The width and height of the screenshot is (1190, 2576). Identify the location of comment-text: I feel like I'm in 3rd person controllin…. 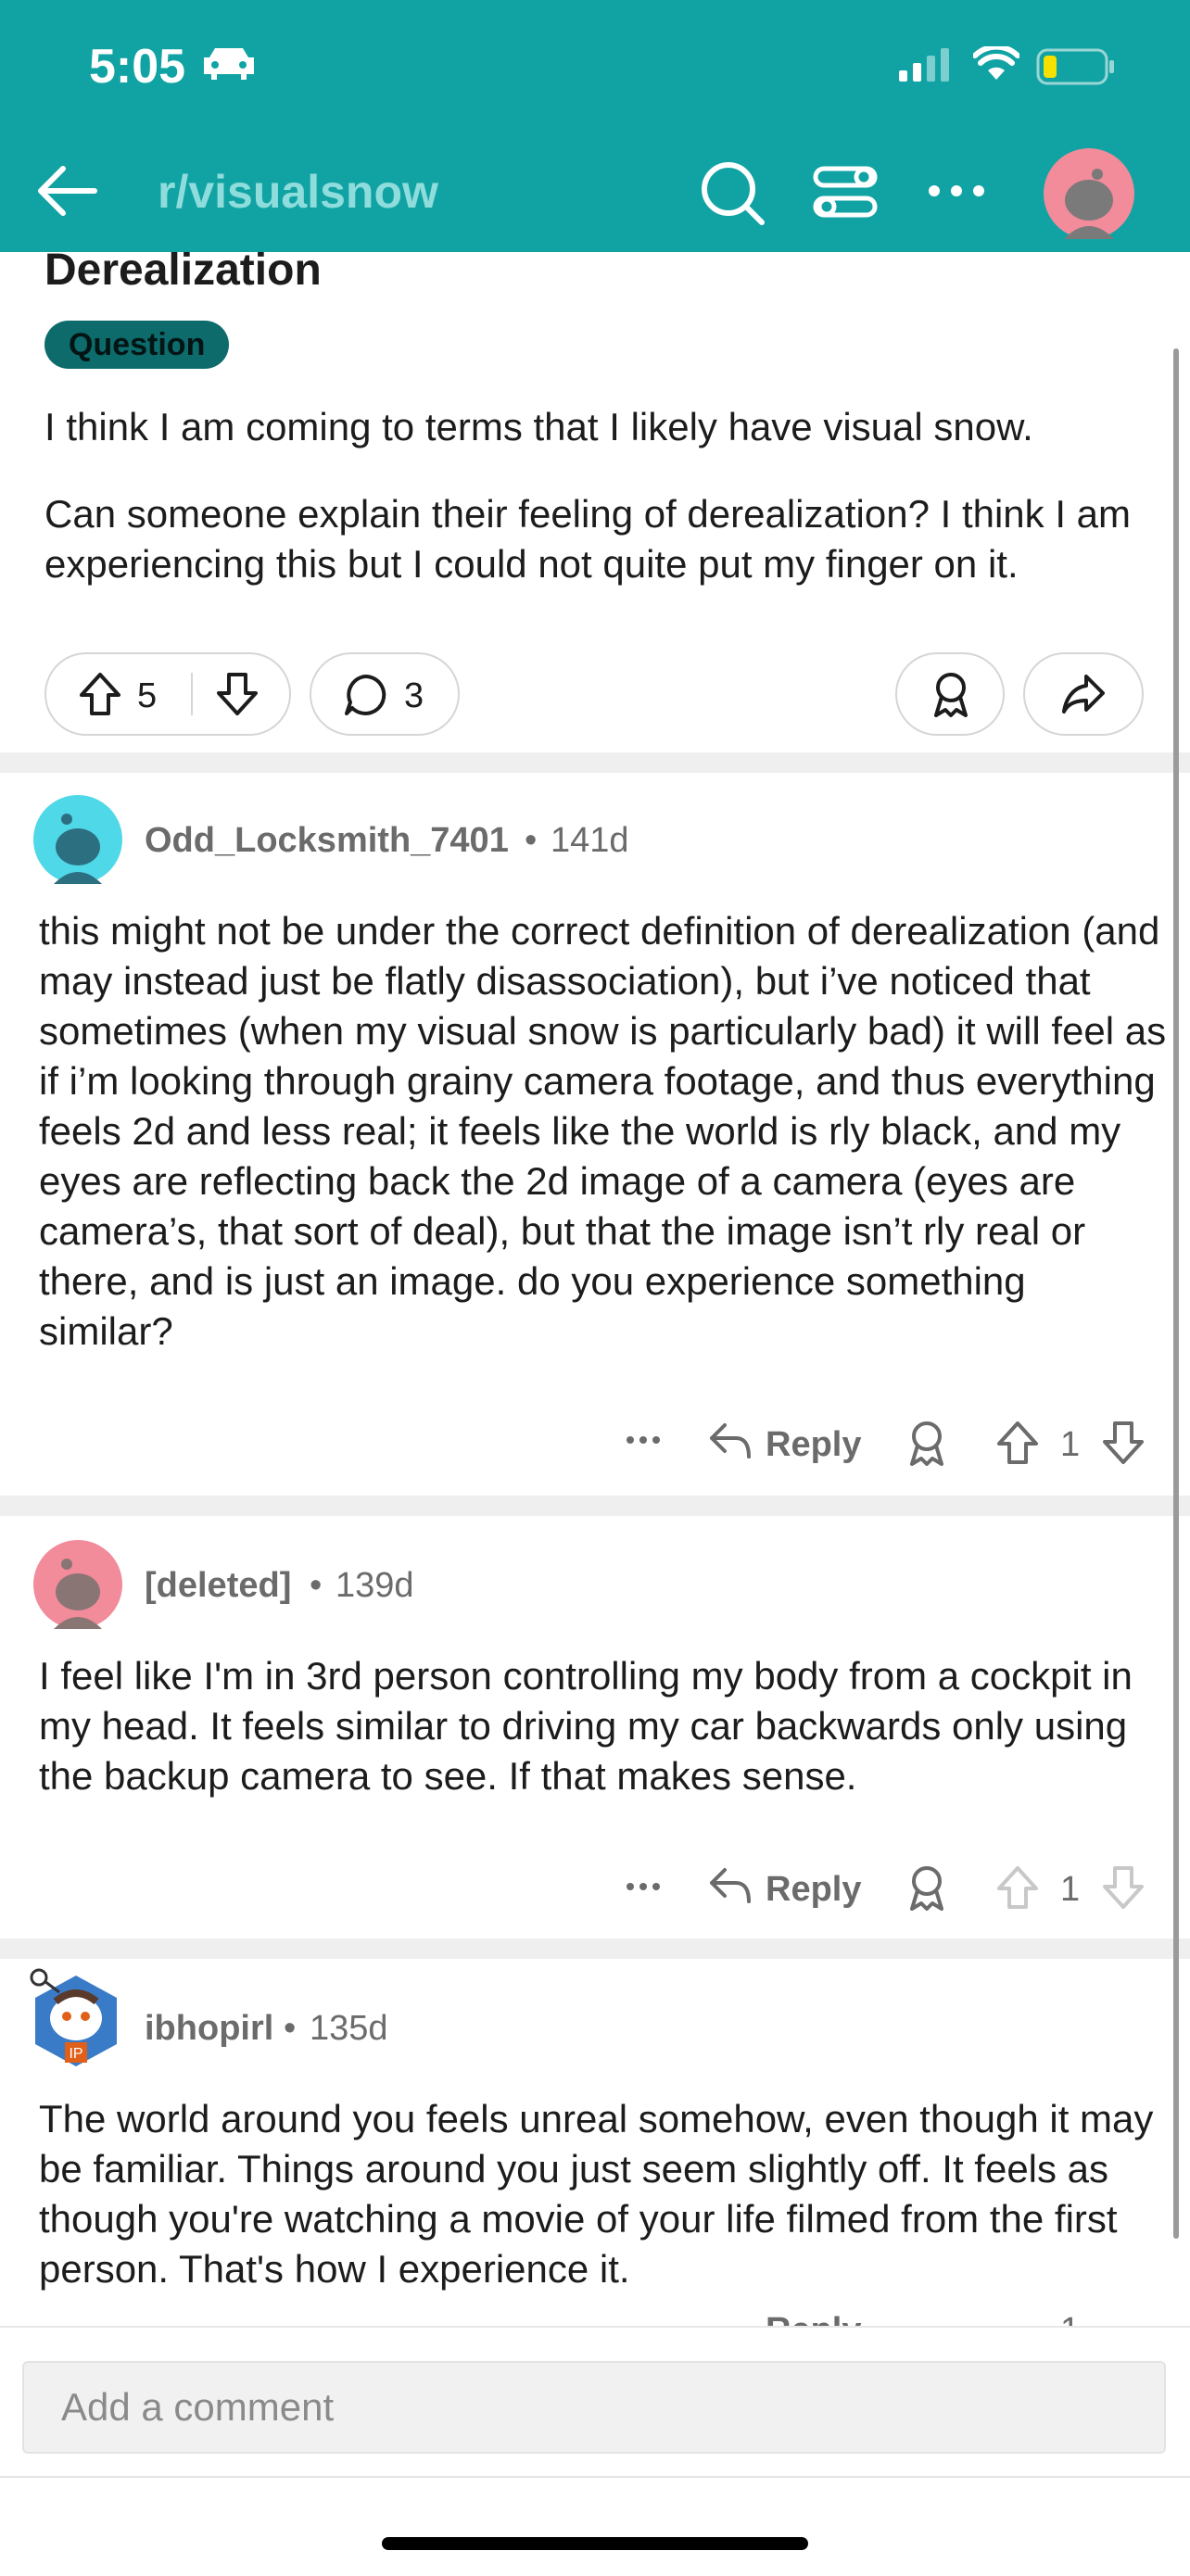
(586, 1726).